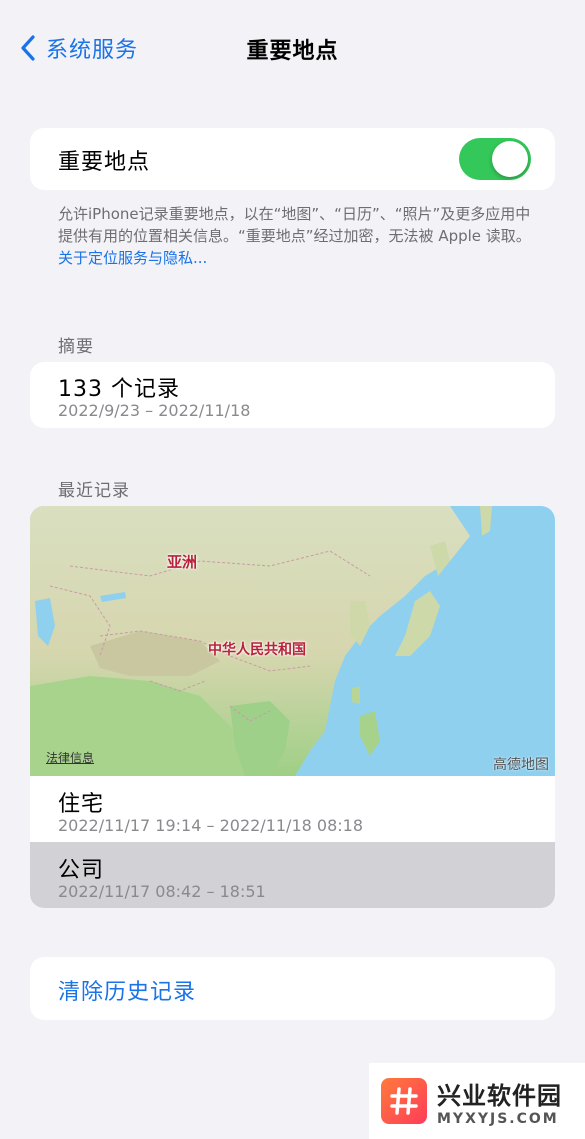  I want to click on location-name: 住宅, so click(81, 804).